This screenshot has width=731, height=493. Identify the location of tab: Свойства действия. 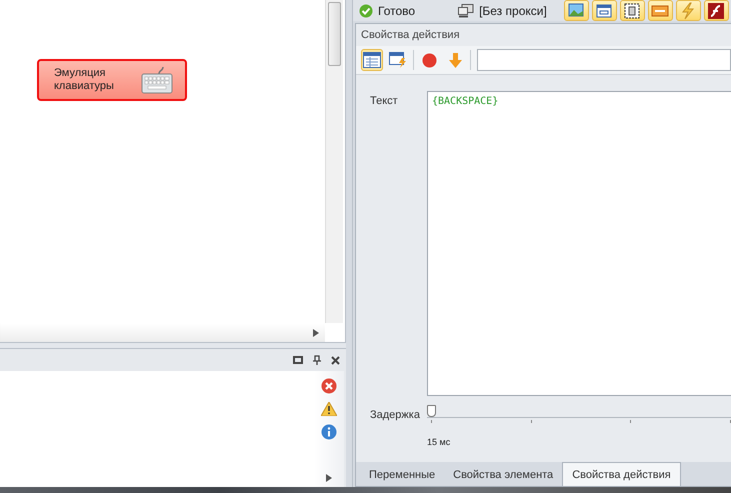
(621, 474).